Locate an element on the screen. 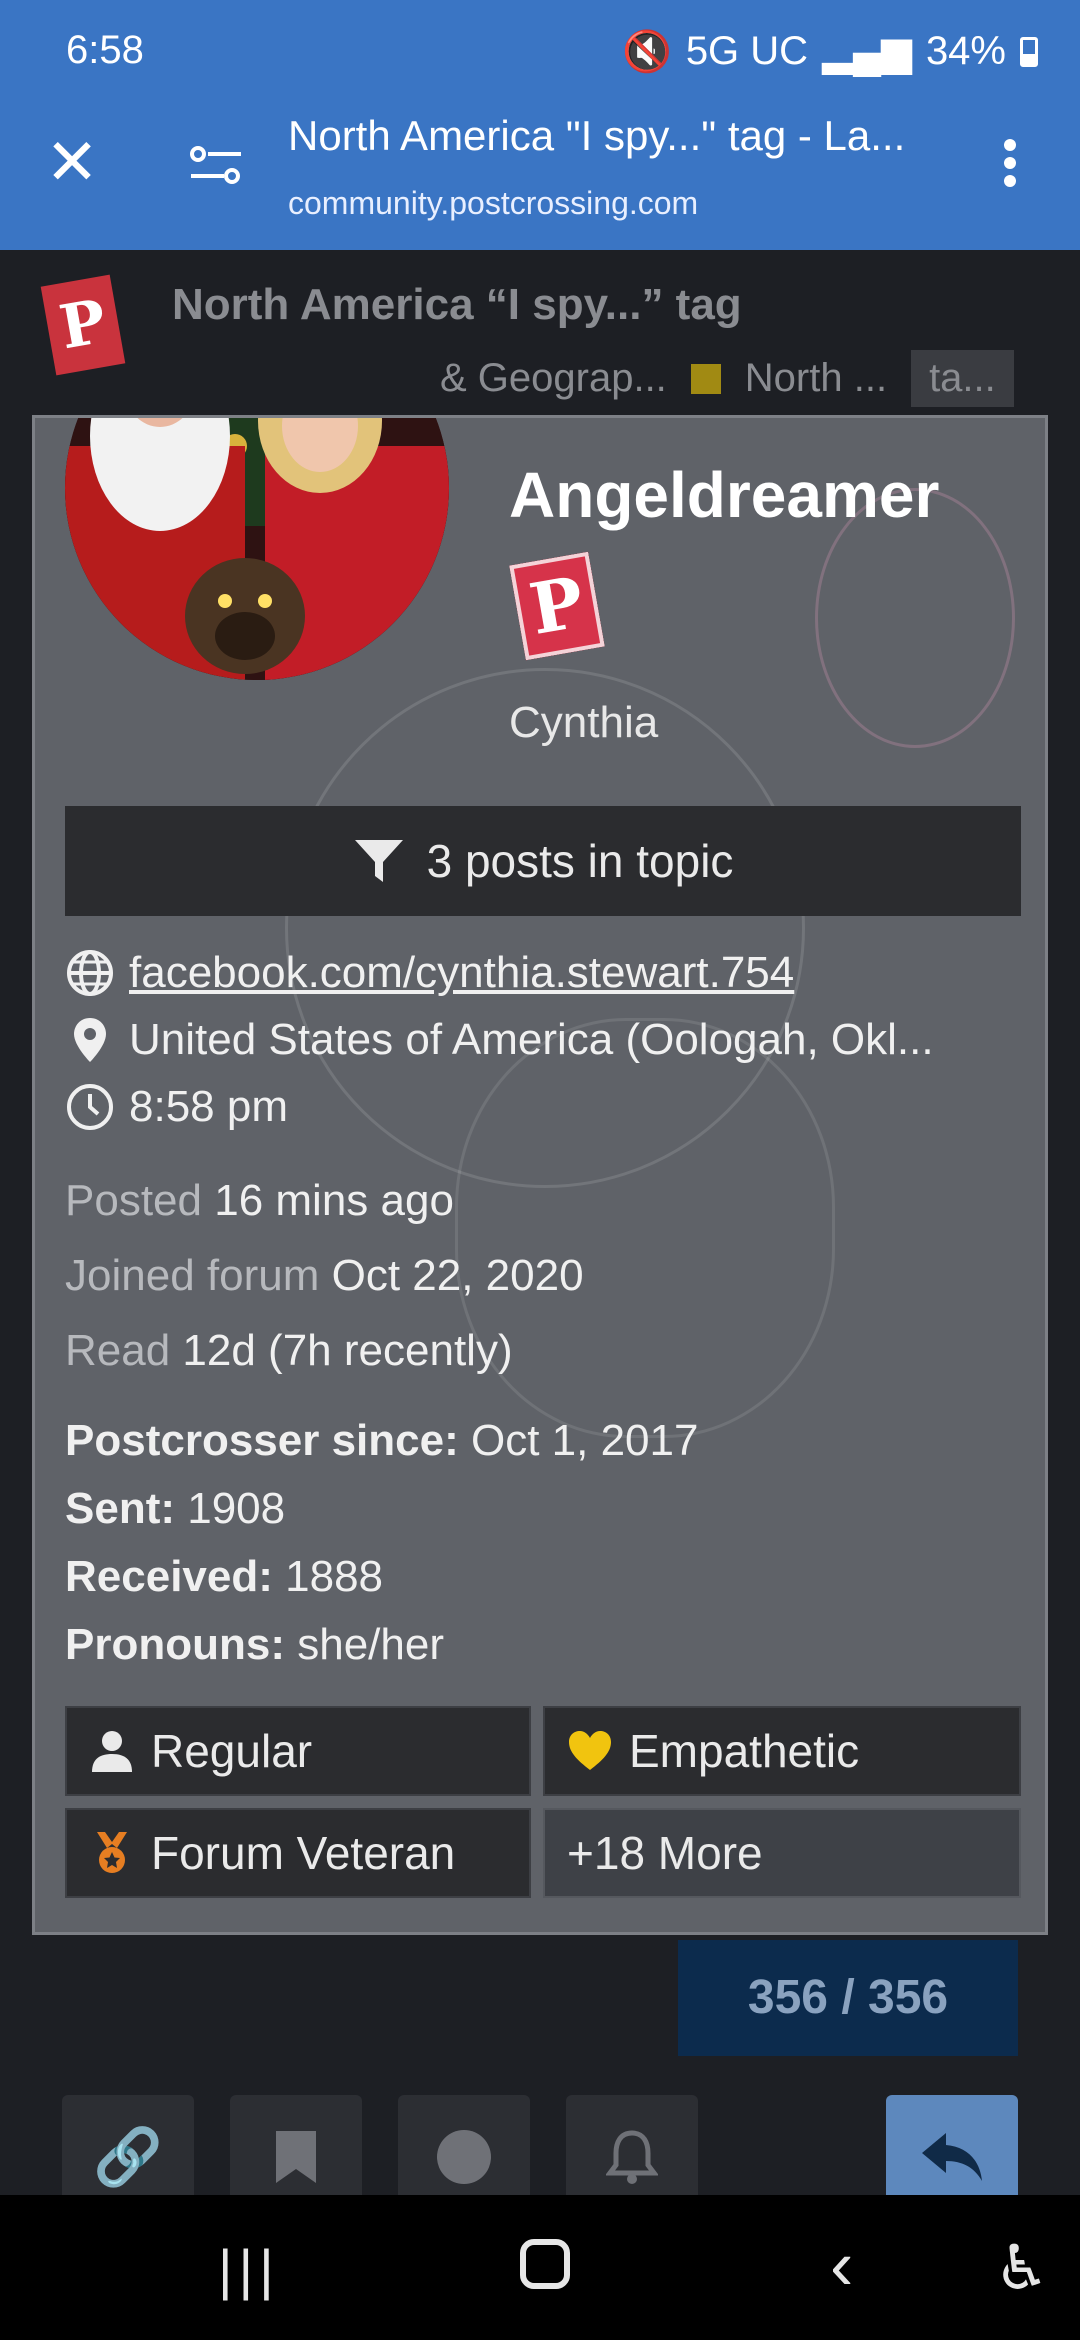 The height and width of the screenshot is (2340, 1080). field-value: Oct 1, 2017 is located at coordinates (584, 1440).